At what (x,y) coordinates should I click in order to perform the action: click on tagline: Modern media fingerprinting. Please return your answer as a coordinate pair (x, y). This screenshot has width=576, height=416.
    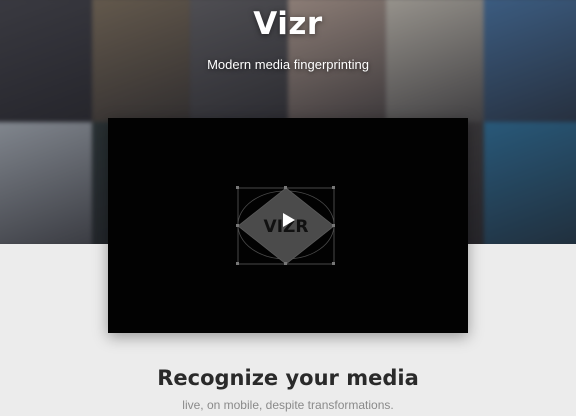
    Looking at the image, I should click on (288, 64).